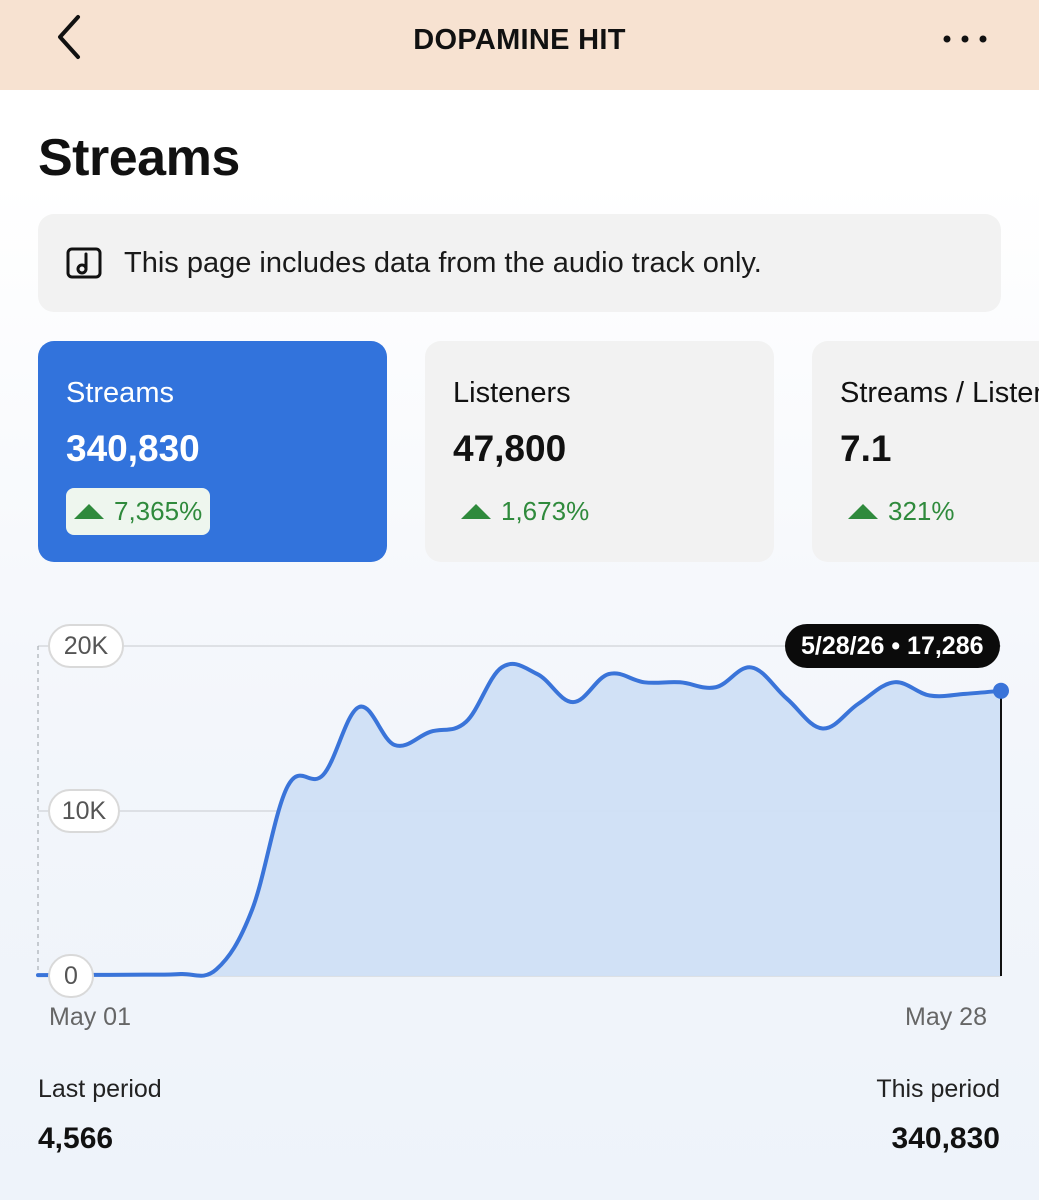  What do you see at coordinates (100, 1115) in the screenshot?
I see `last-period: Last period 4,566` at bounding box center [100, 1115].